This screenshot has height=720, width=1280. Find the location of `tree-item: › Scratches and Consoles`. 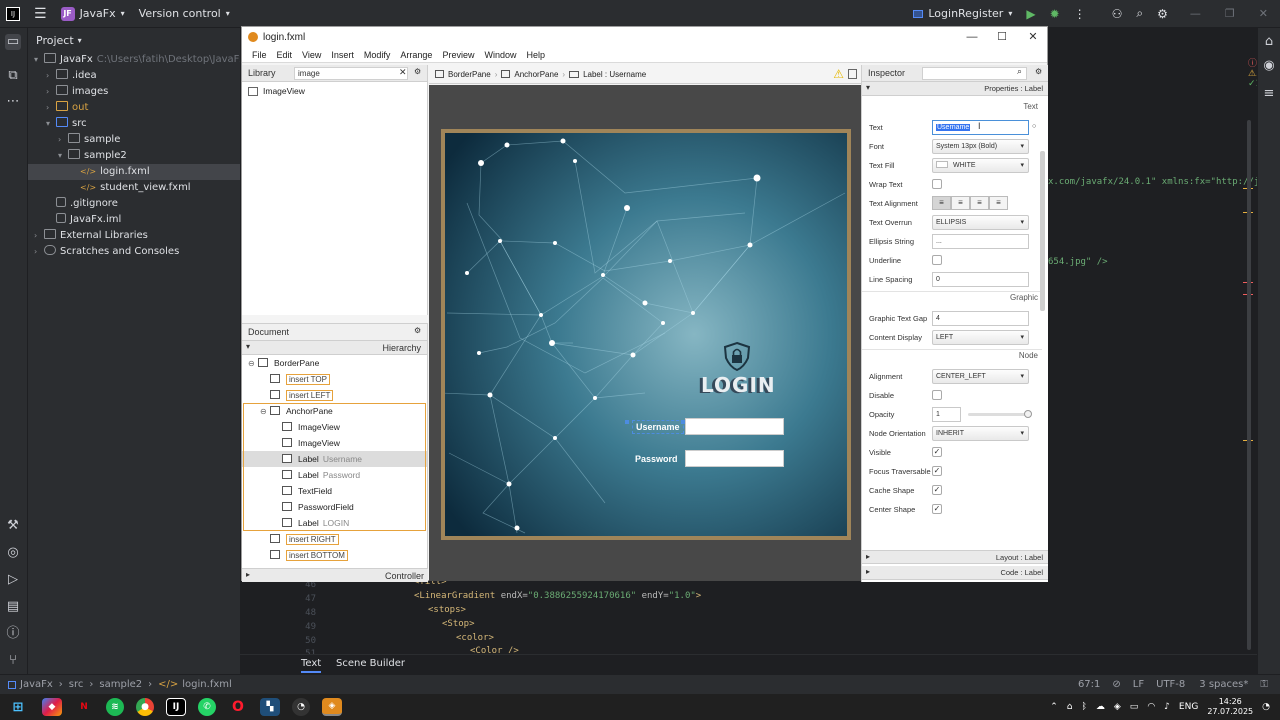

tree-item: › Scratches and Consoles is located at coordinates (134, 252).